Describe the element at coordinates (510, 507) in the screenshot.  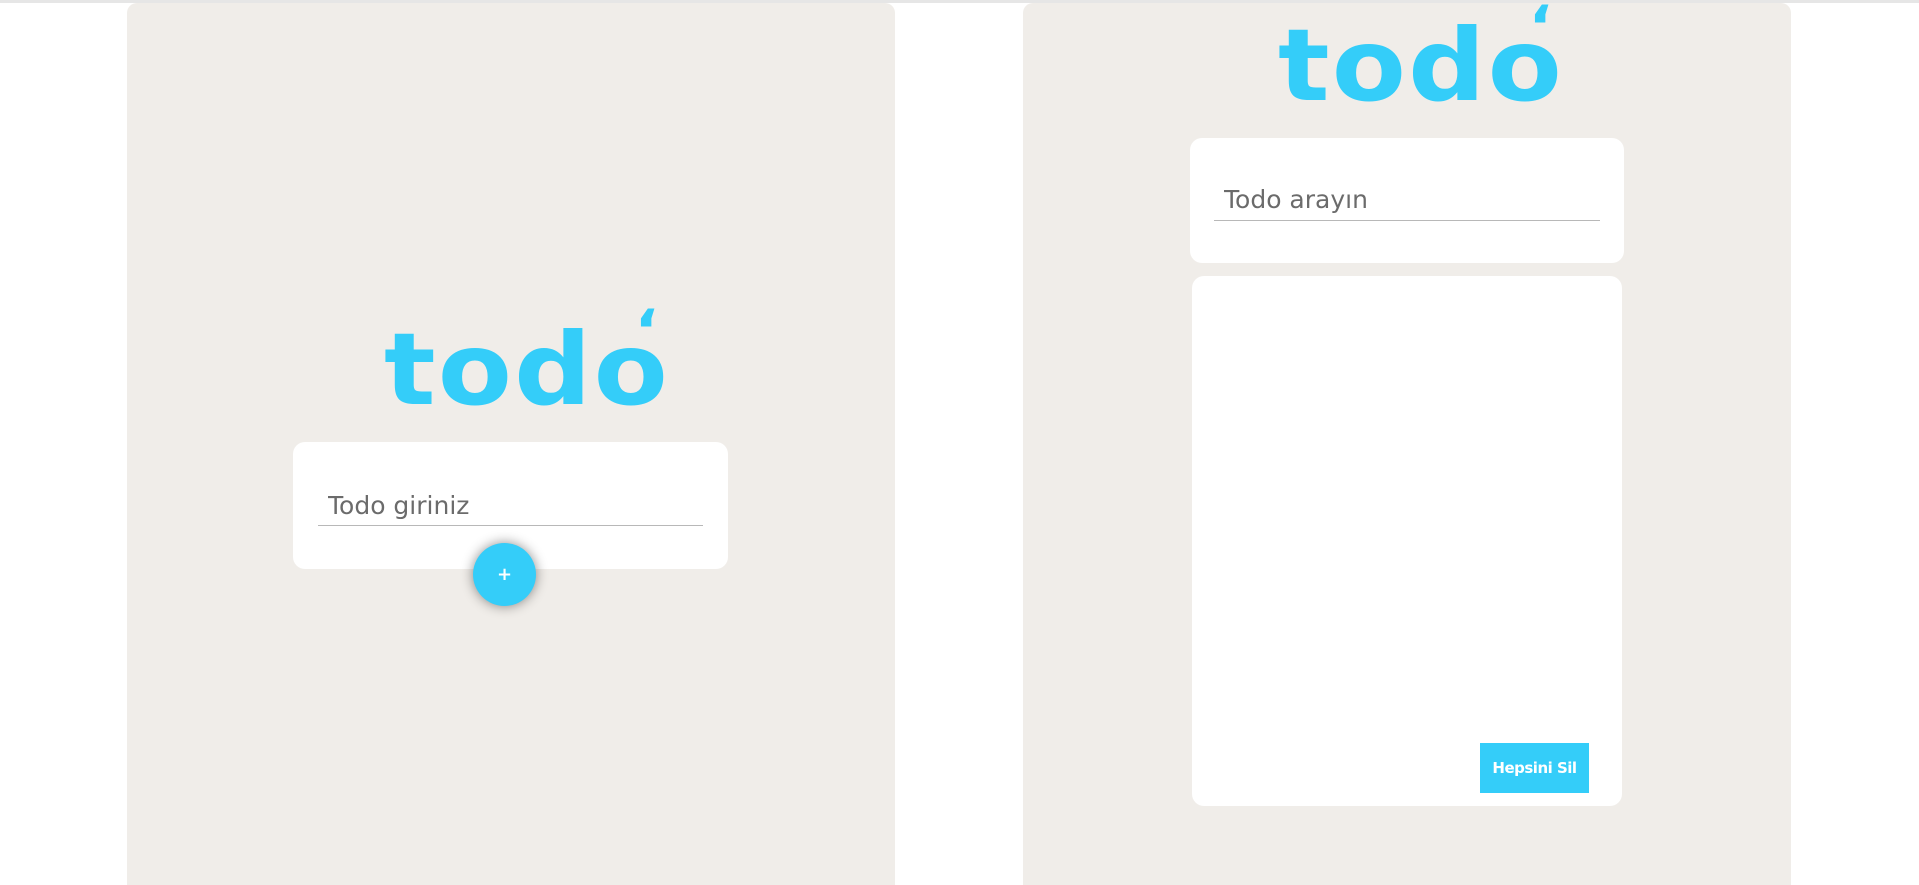
I see `todo-input` at that location.